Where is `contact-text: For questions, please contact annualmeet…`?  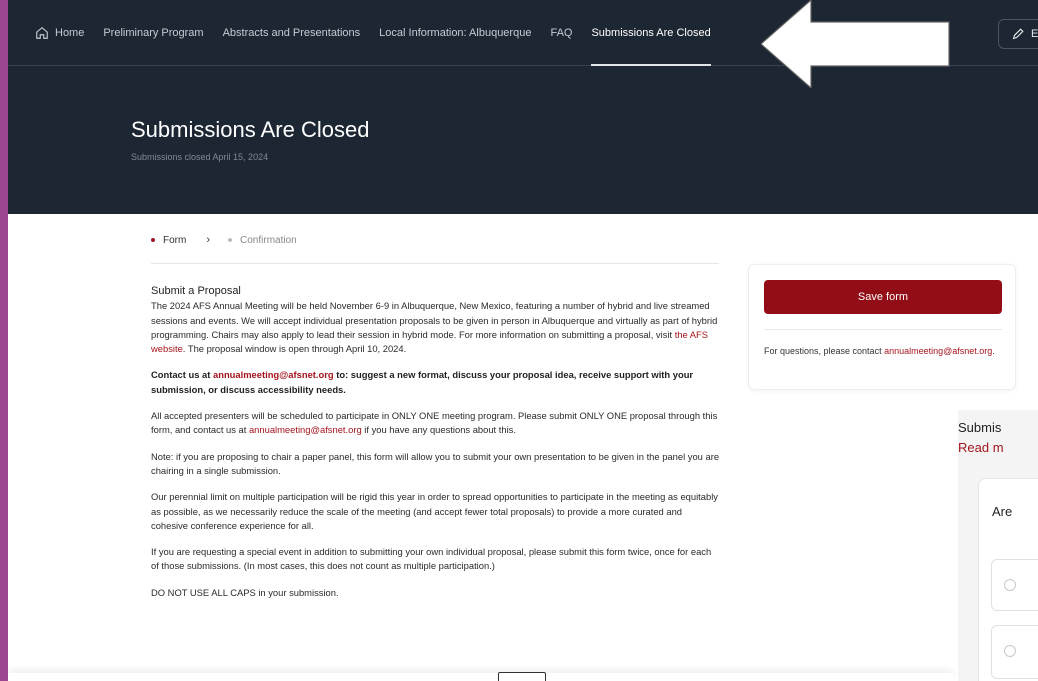
contact-text: For questions, please contact annualmeet… is located at coordinates (883, 351).